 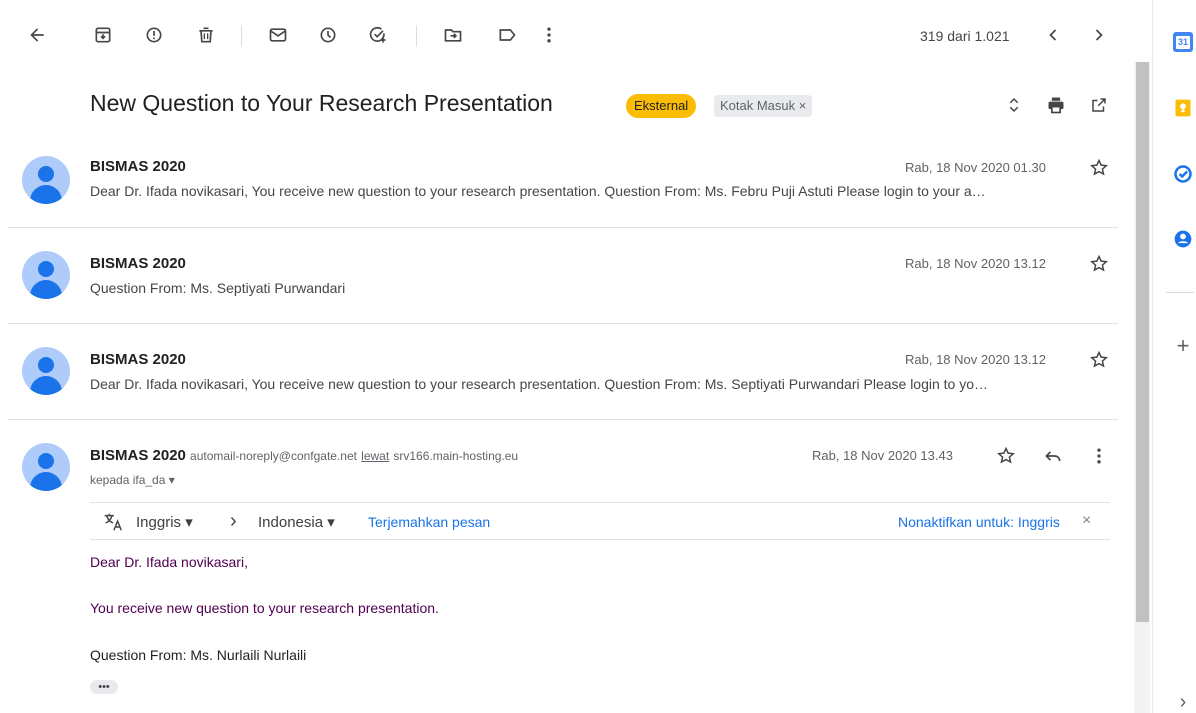 I want to click on report-spam-icon, so click(x=154, y=35).